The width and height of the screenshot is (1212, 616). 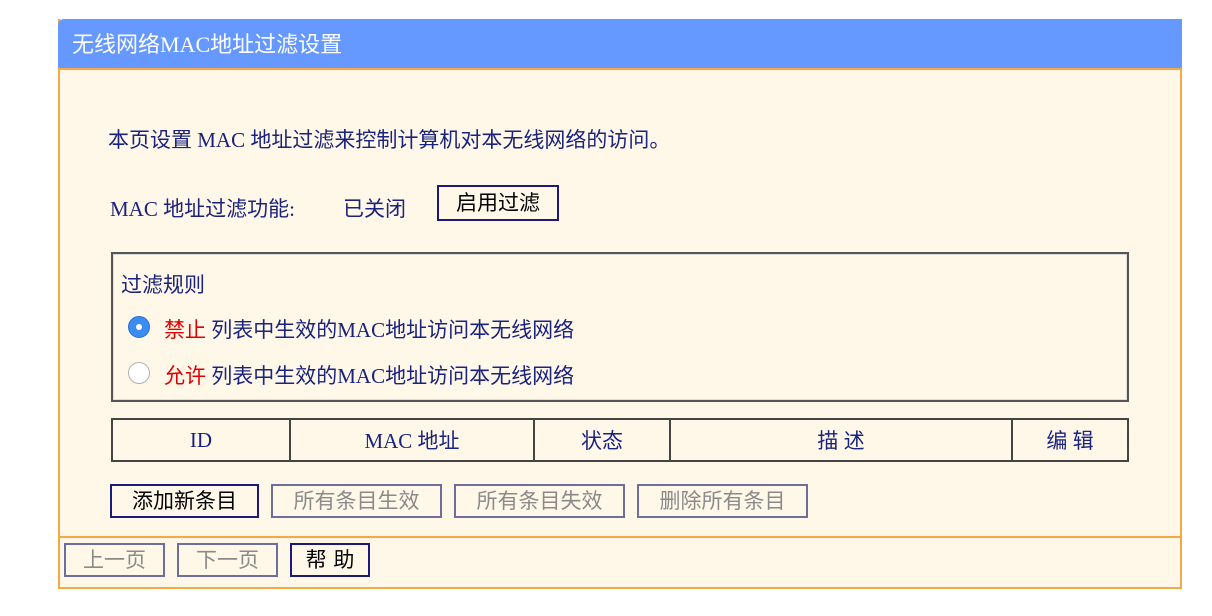 What do you see at coordinates (184, 501) in the screenshot?
I see `add-entry-button: 添加新条目` at bounding box center [184, 501].